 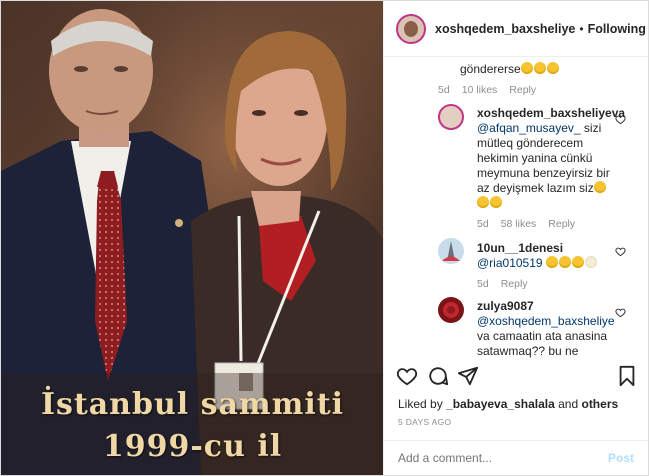 I want to click on comment-icon, so click(x=438, y=376).